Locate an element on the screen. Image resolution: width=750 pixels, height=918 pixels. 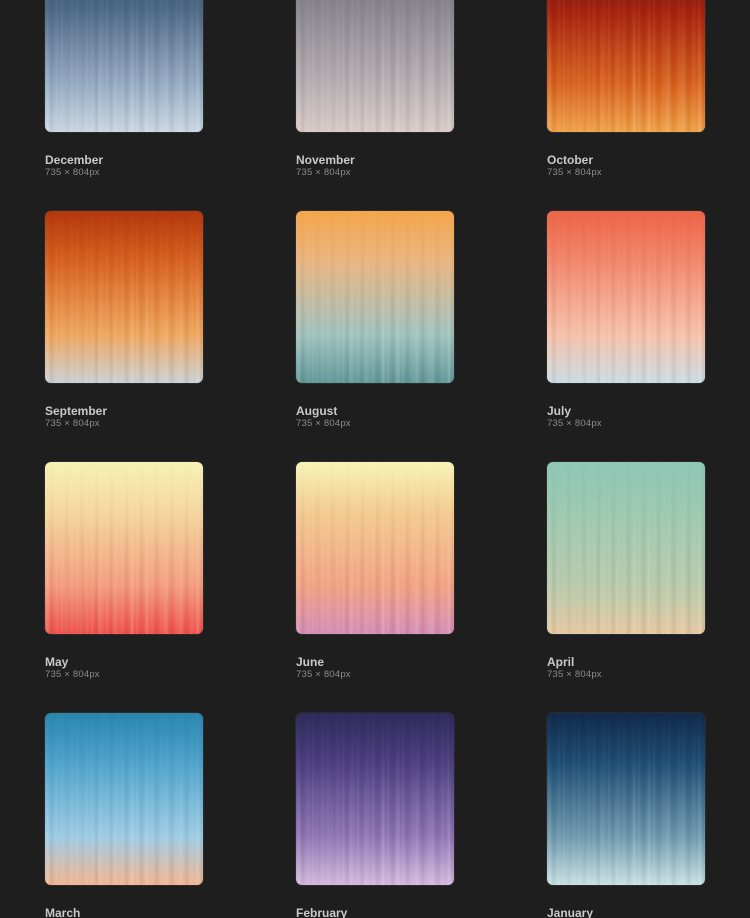
gallery-item-may: May 735 × 804px is located at coordinates (124, 571).